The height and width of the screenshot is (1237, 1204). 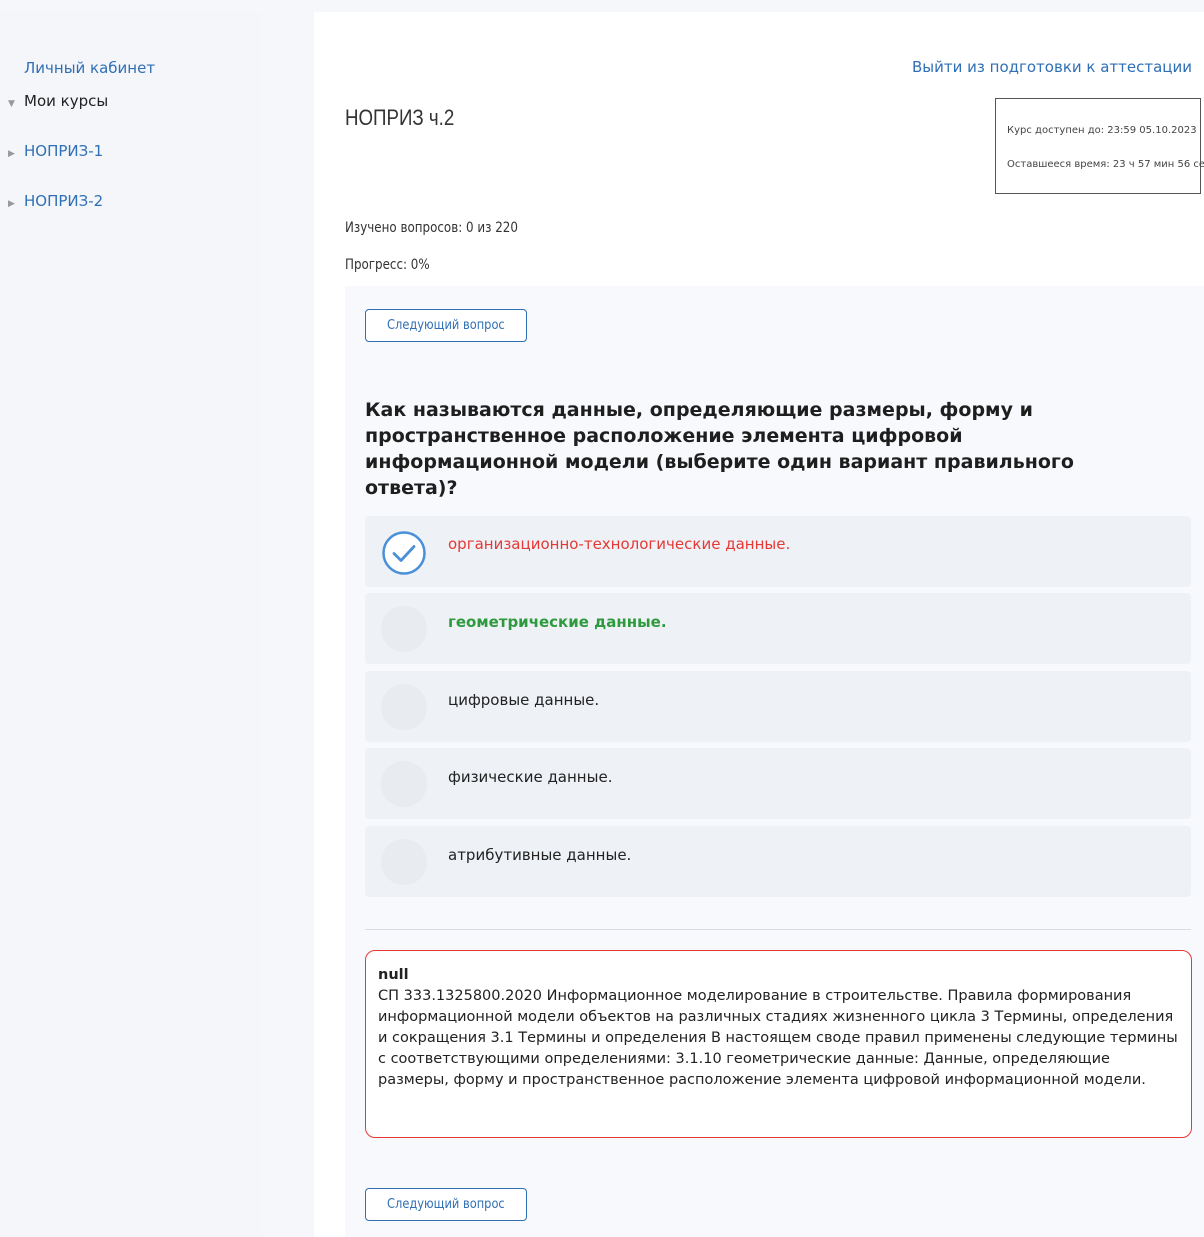 I want to click on sidebar-item-nopriz-2: ▶ НОПРИЗ-2, so click(x=55, y=201).